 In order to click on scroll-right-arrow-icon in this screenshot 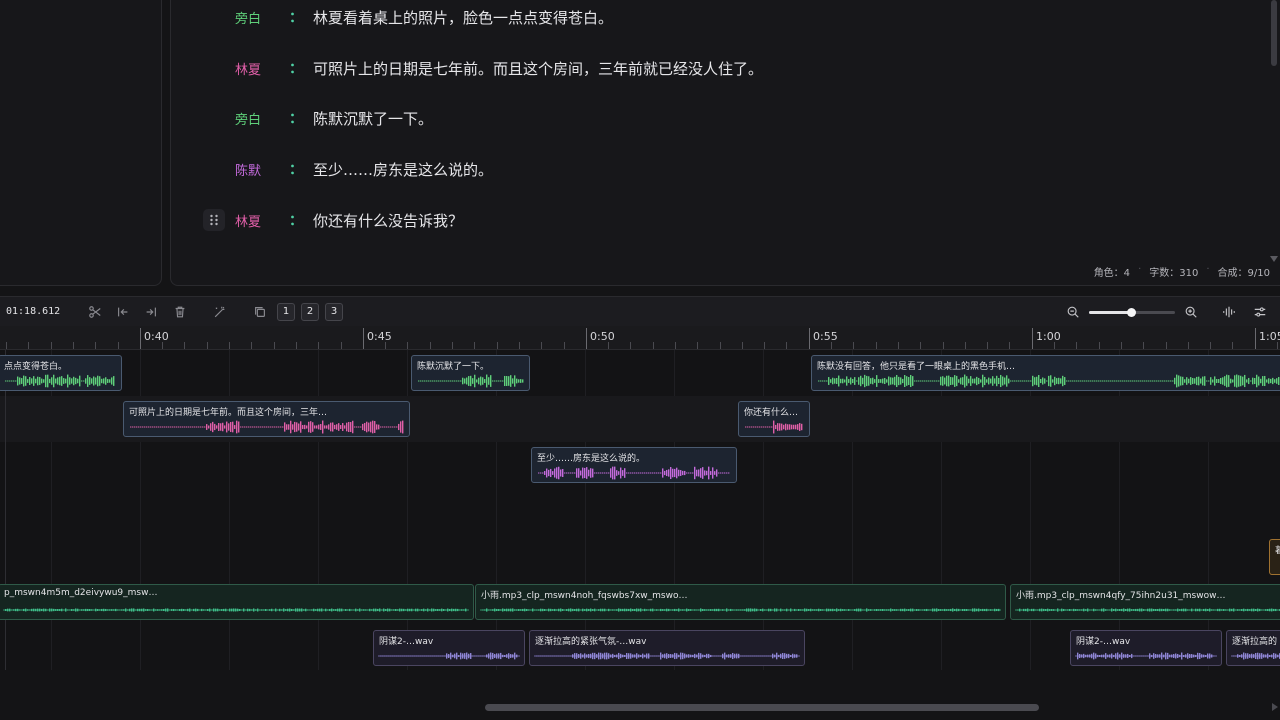, I will do `click(1275, 707)`.